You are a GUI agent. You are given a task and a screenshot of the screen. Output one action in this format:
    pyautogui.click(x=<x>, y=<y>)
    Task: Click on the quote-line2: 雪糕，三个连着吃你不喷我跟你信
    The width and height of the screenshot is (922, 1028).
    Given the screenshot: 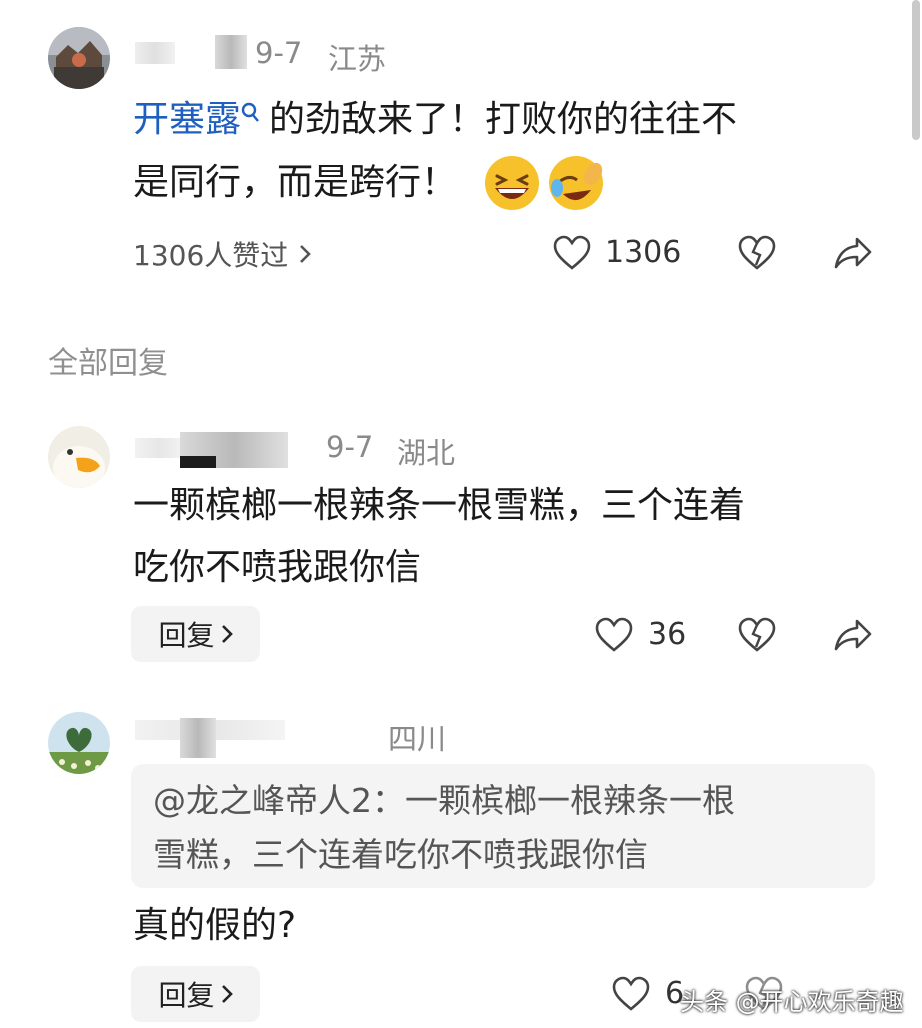 What is the action you would take?
    pyautogui.click(x=400, y=854)
    